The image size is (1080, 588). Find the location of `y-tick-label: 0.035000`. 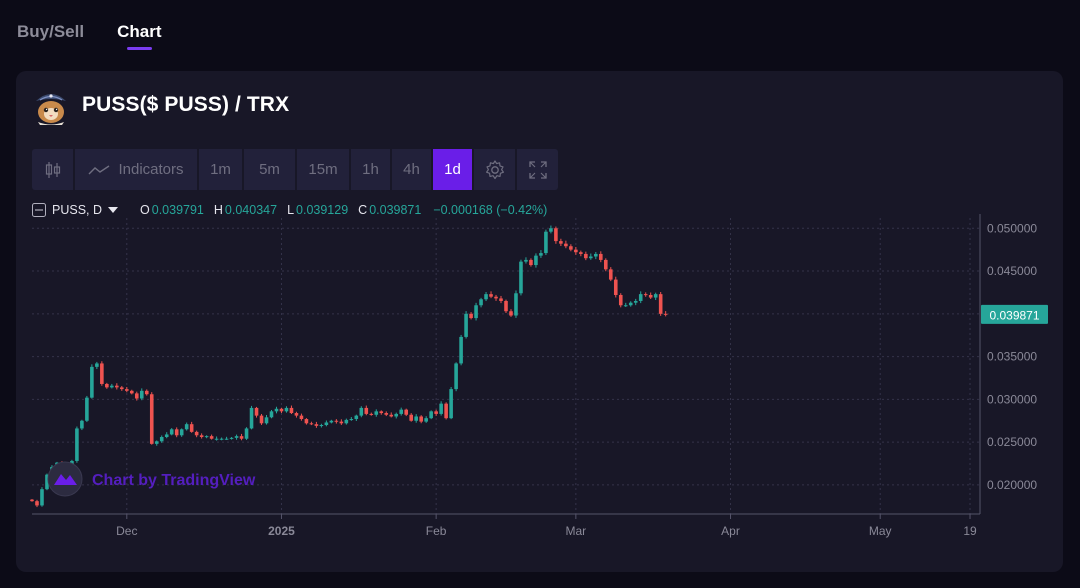

y-tick-label: 0.035000 is located at coordinates (1012, 357).